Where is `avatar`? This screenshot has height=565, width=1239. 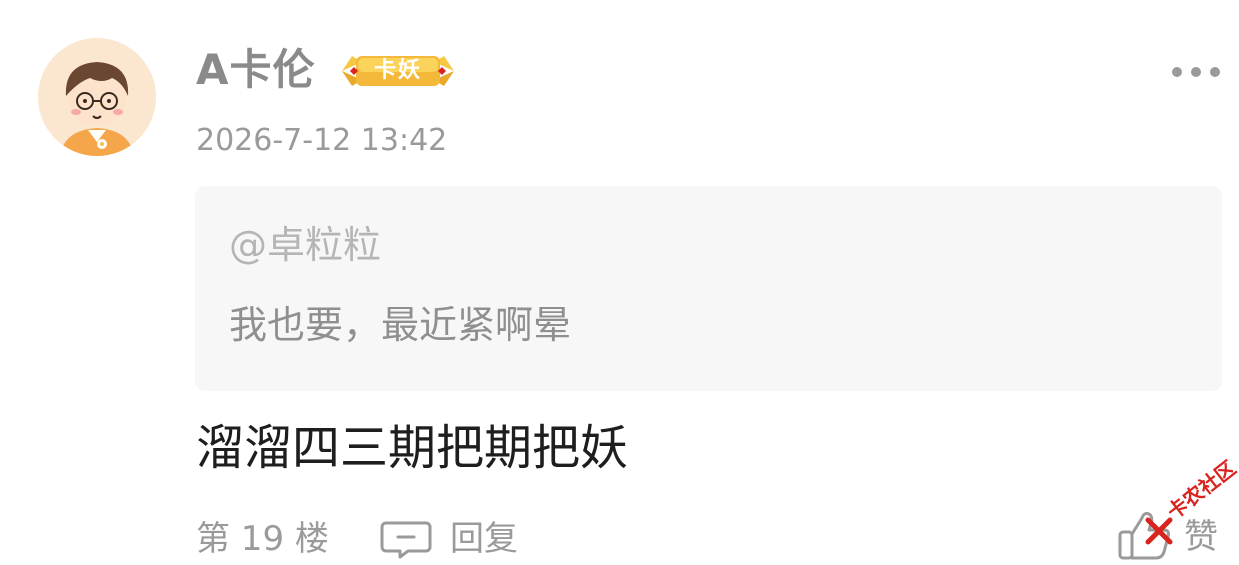 avatar is located at coordinates (97, 97).